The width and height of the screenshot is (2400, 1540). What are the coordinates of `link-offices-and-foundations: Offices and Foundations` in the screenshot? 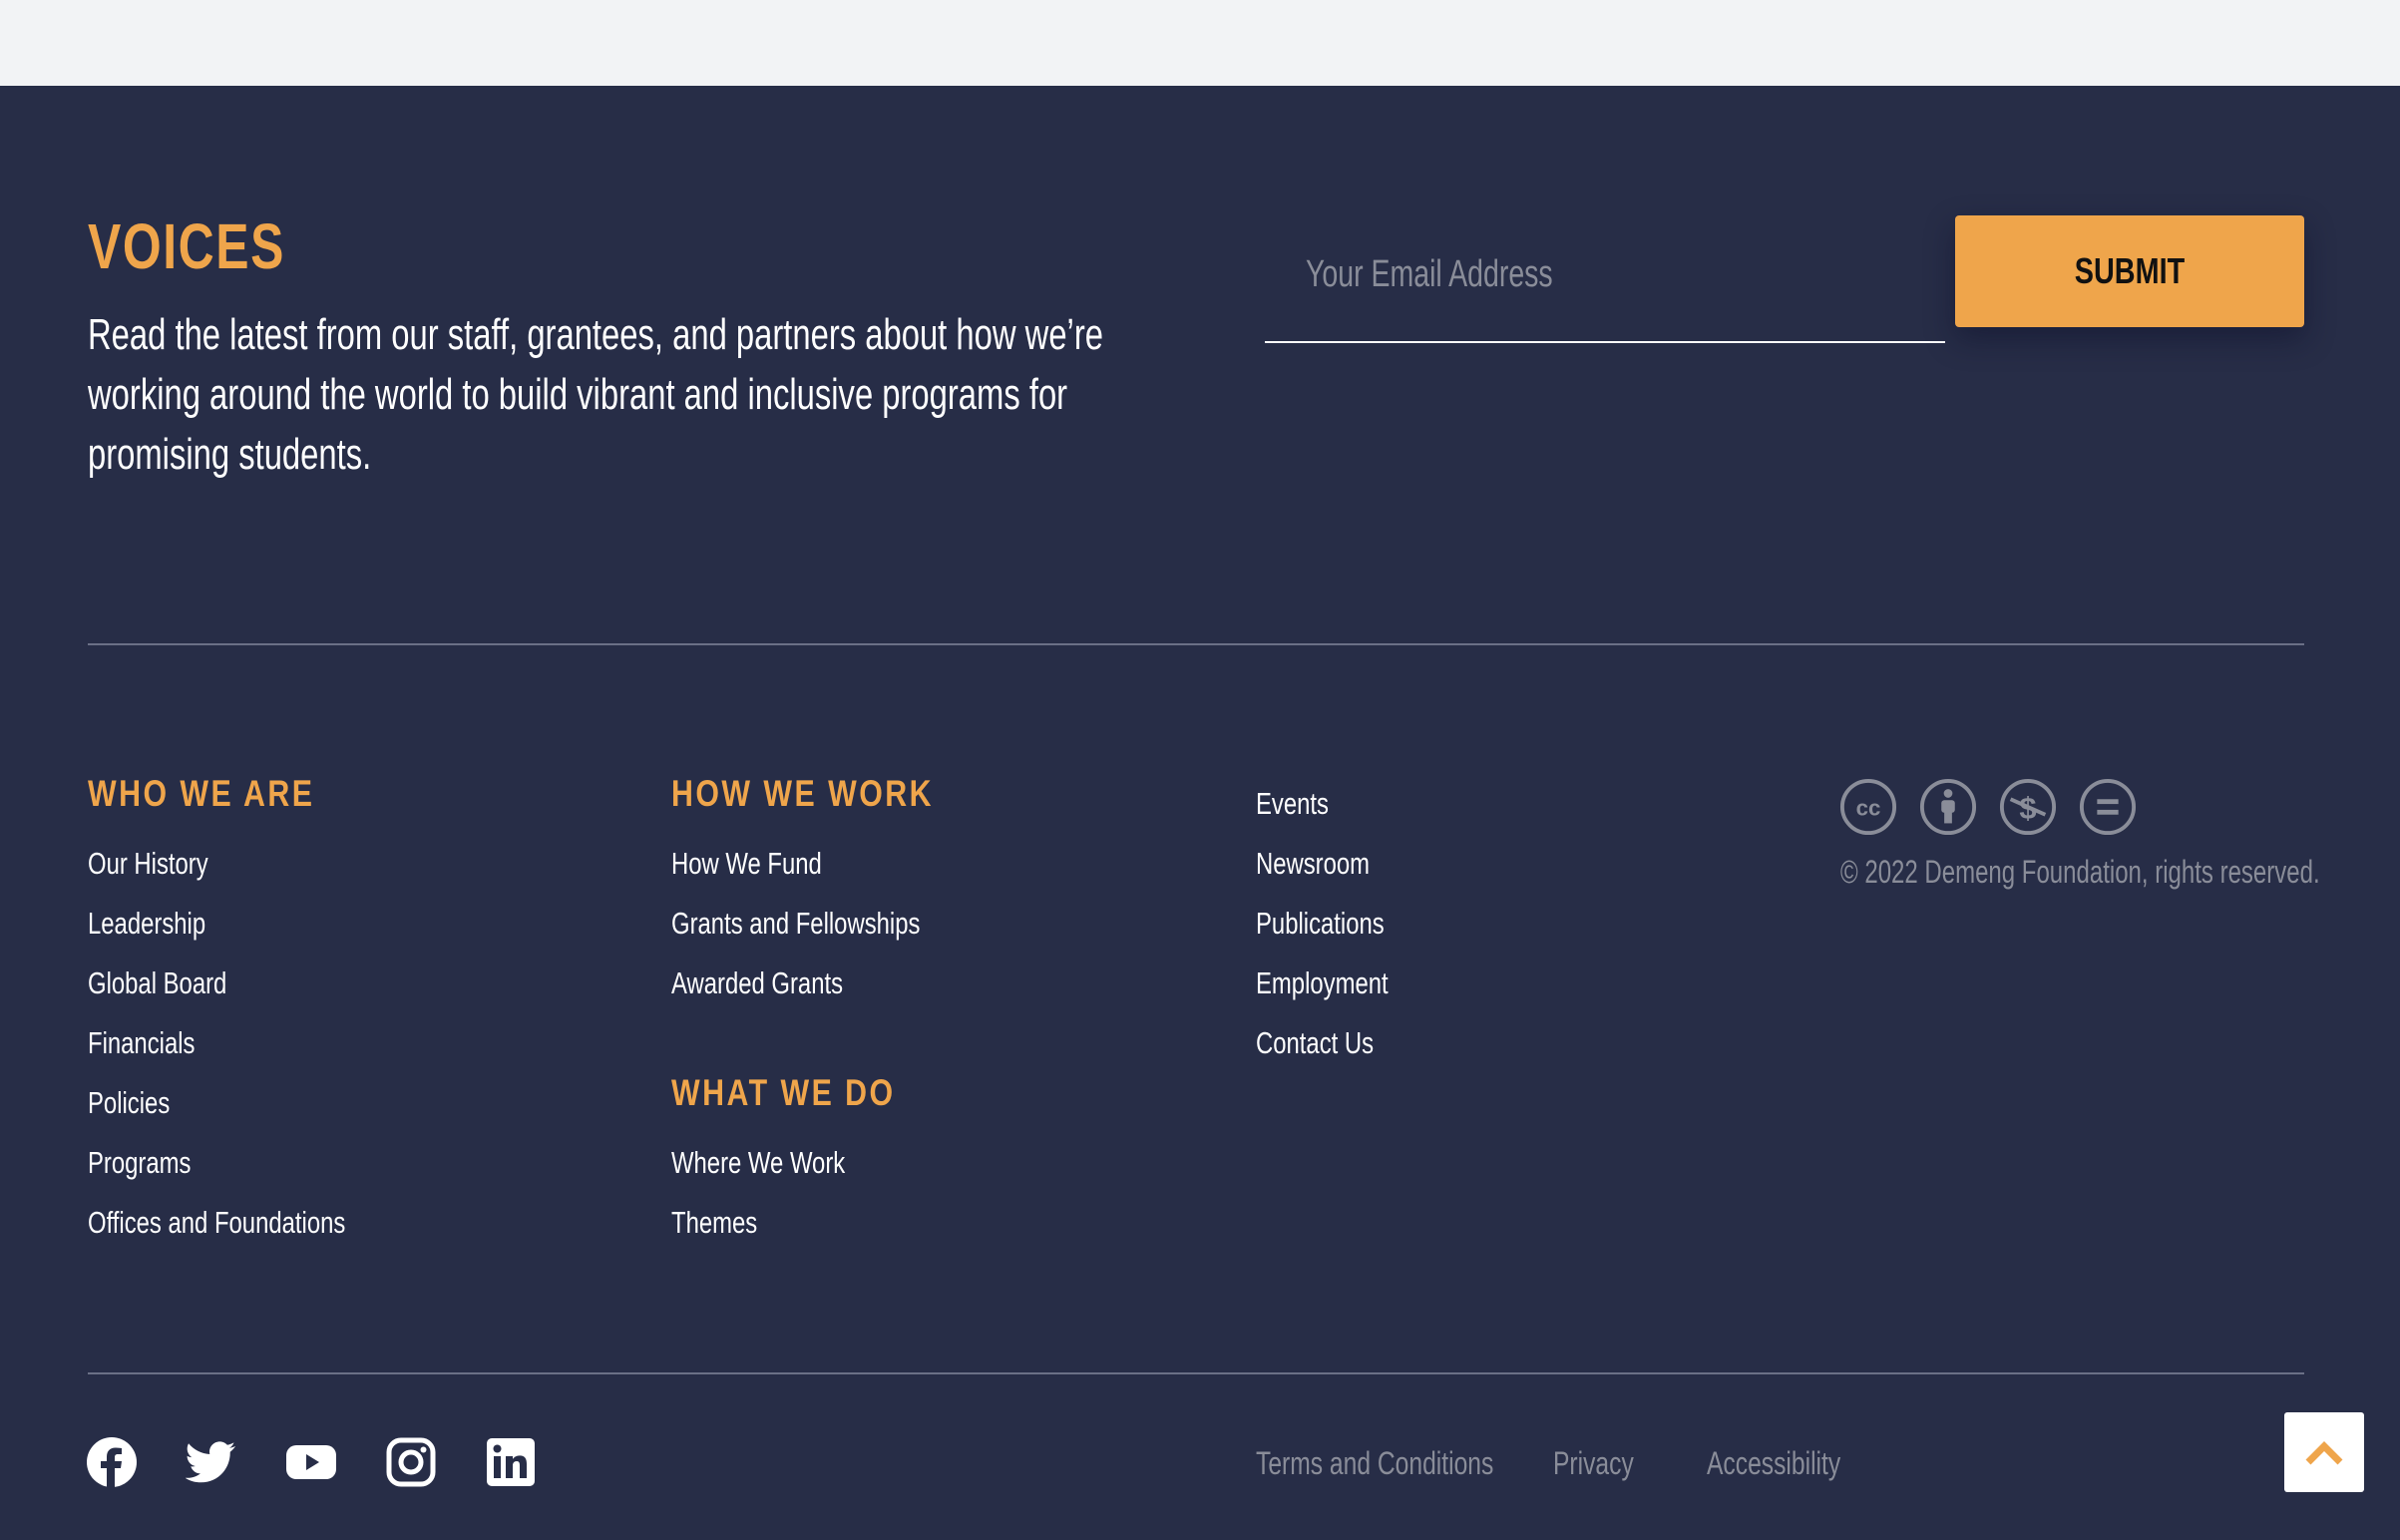 It's located at (216, 1223).